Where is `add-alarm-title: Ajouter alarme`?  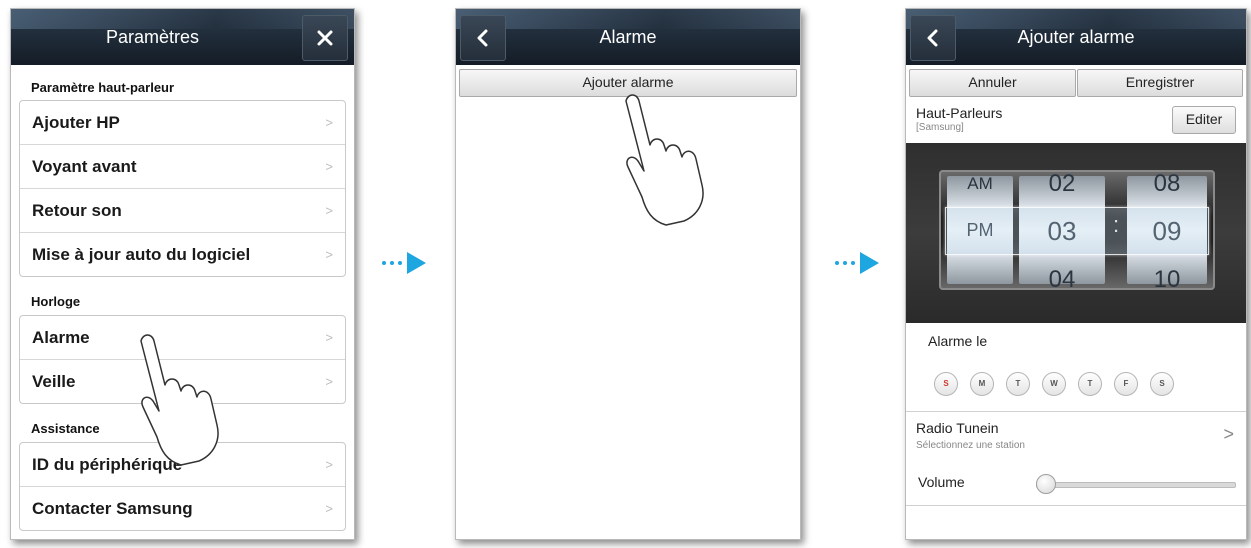
add-alarm-title: Ajouter alarme is located at coordinates (1076, 37).